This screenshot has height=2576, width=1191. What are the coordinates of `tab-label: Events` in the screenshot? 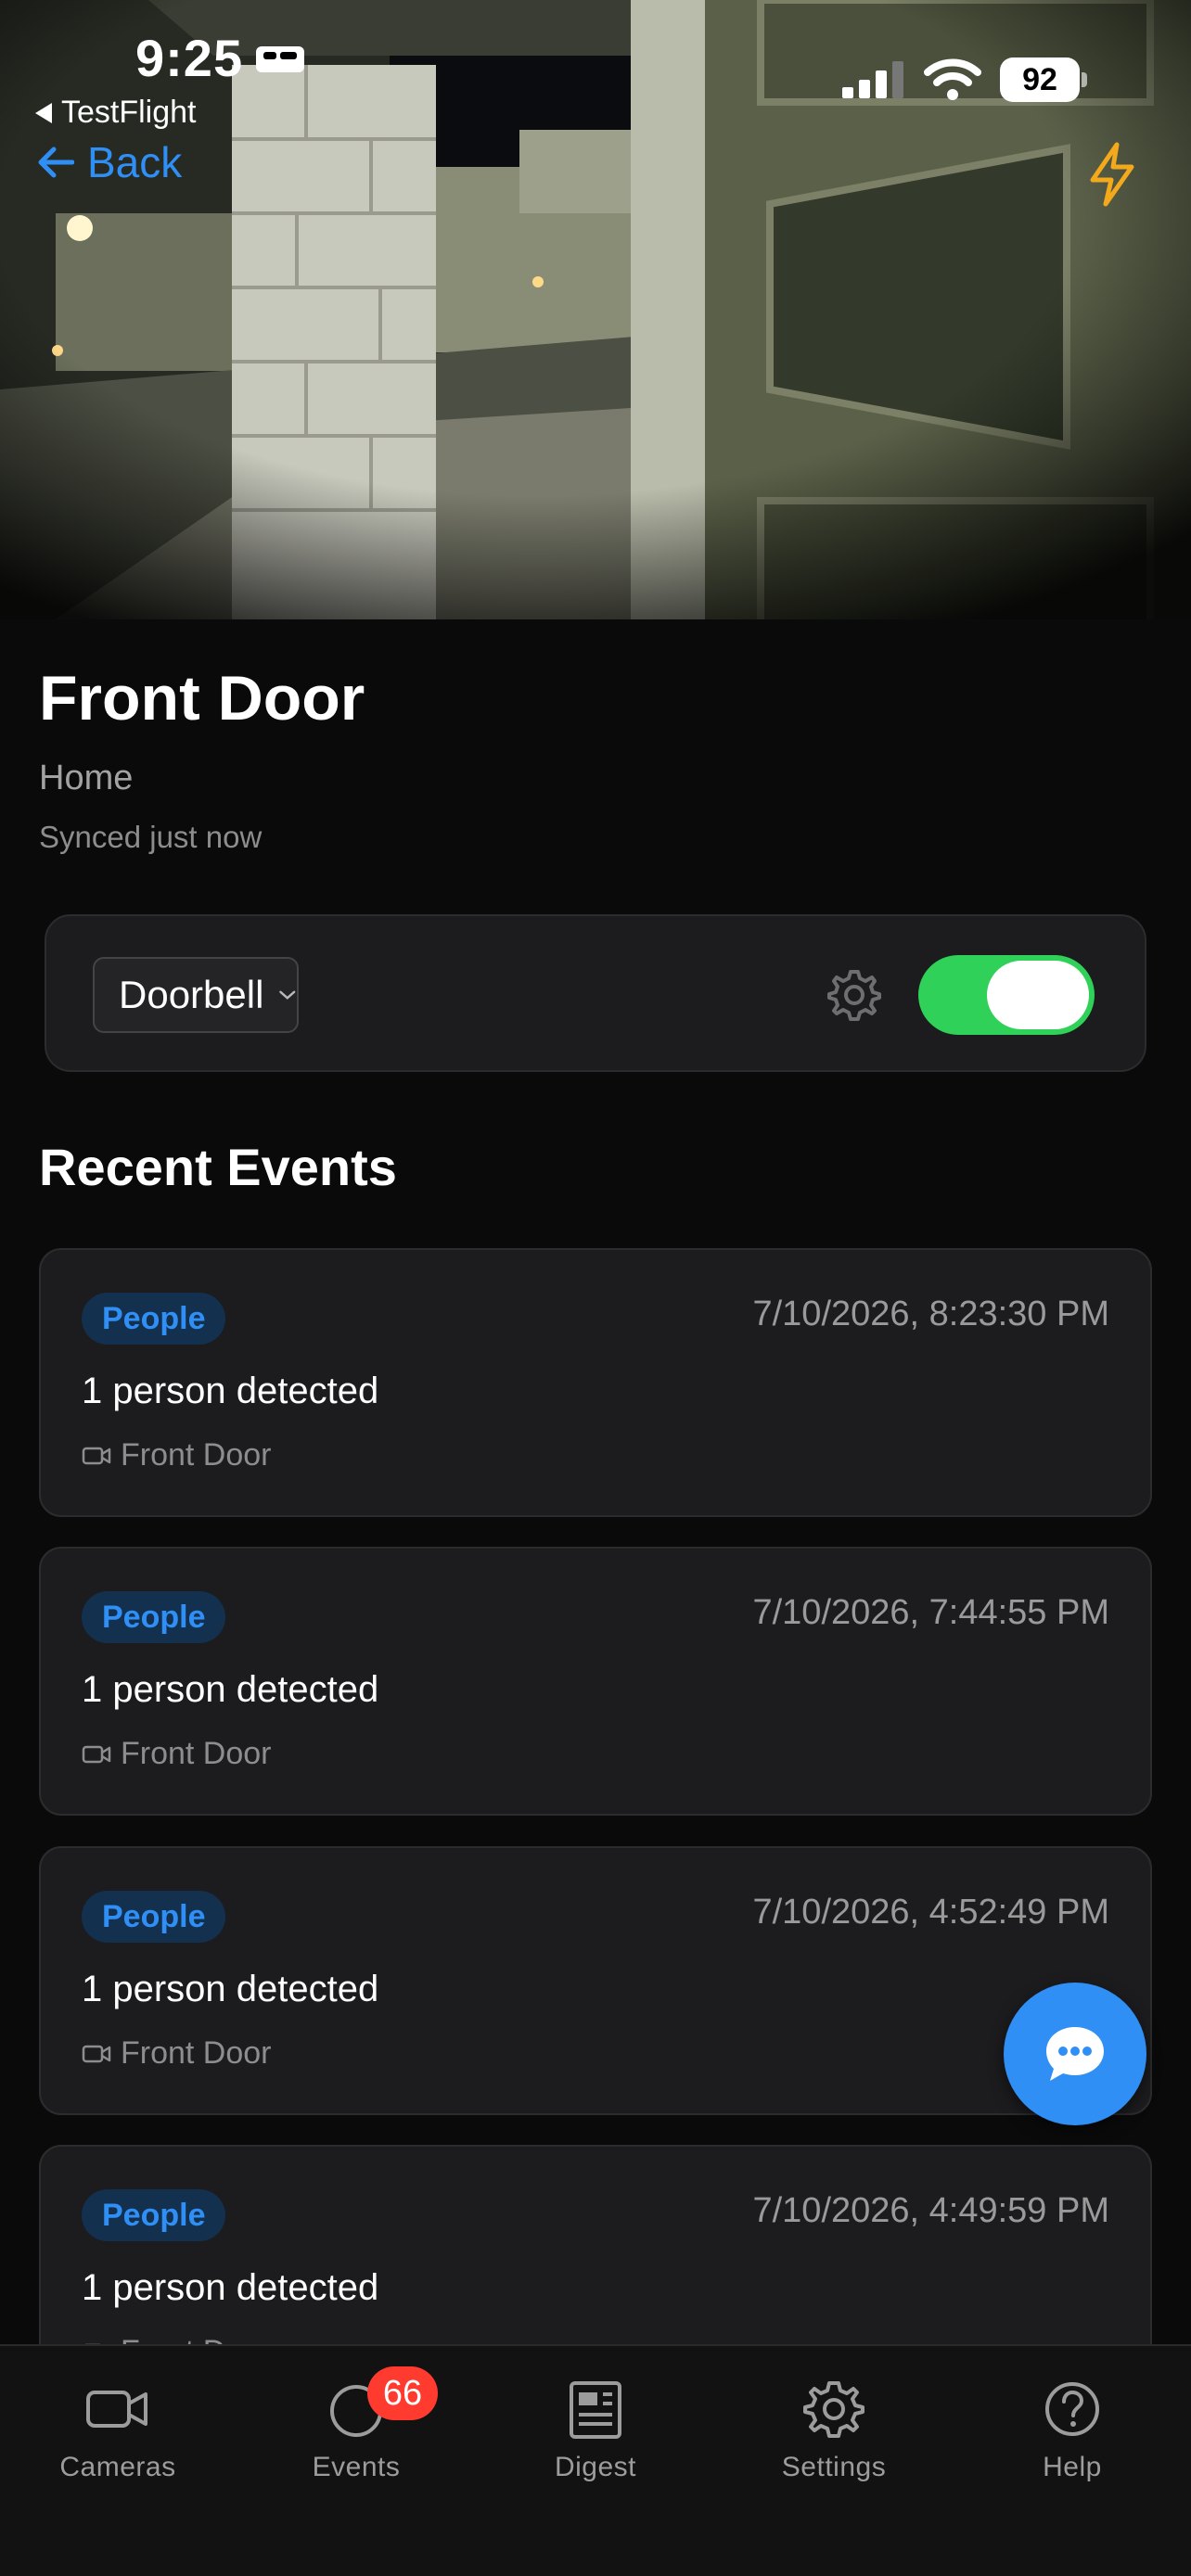 It's located at (356, 2467).